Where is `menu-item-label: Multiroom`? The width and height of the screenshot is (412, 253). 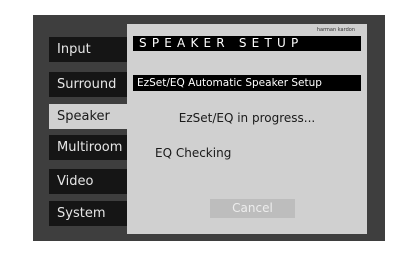 menu-item-label: Multiroom is located at coordinates (90, 147).